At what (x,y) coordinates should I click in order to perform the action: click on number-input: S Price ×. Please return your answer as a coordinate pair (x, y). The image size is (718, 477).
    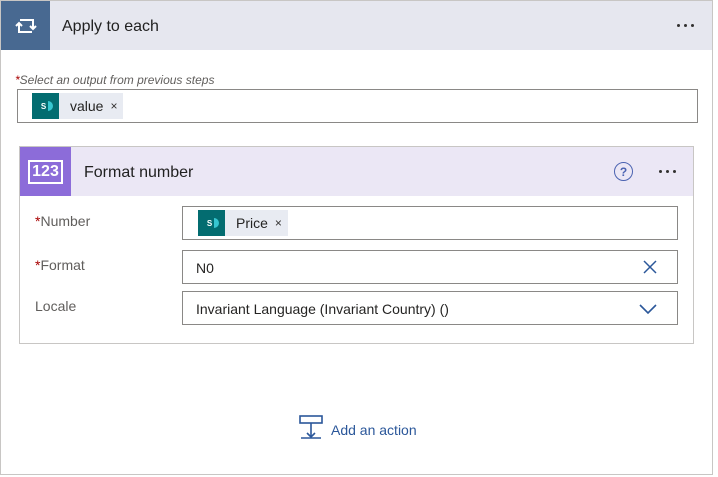
    Looking at the image, I should click on (430, 223).